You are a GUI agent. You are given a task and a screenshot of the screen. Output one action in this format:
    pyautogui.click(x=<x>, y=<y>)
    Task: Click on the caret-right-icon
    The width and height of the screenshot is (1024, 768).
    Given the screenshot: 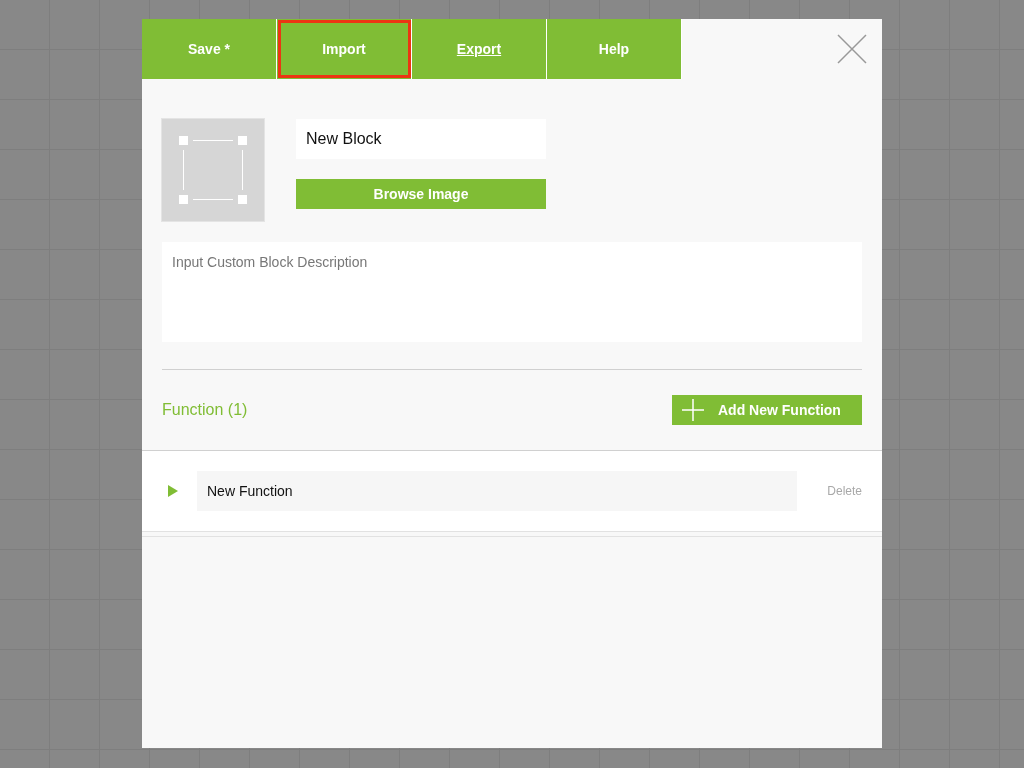 What is the action you would take?
    pyautogui.click(x=173, y=491)
    